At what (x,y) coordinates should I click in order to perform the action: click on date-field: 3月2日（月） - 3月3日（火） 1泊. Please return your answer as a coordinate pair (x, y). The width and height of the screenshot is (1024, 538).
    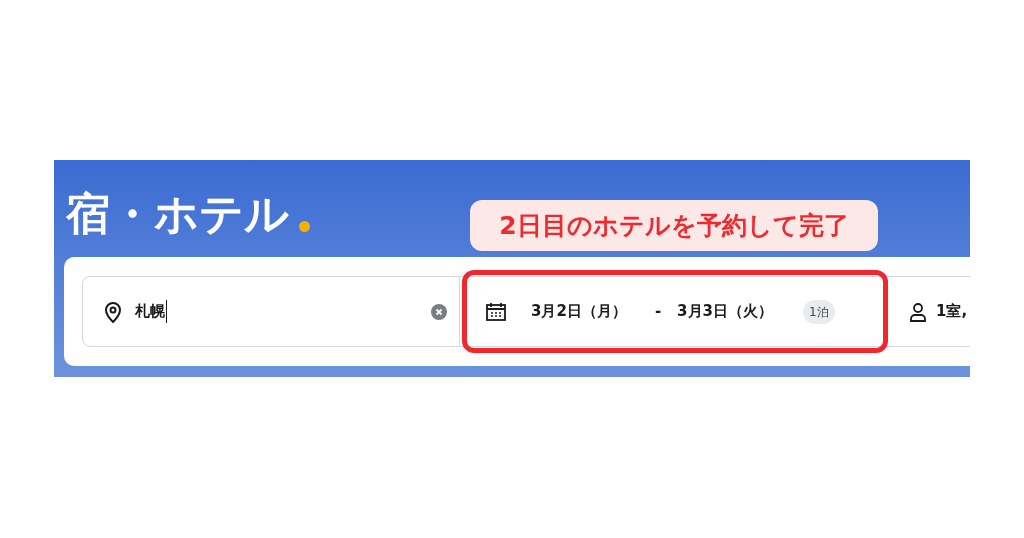
    Looking at the image, I should click on (675, 311).